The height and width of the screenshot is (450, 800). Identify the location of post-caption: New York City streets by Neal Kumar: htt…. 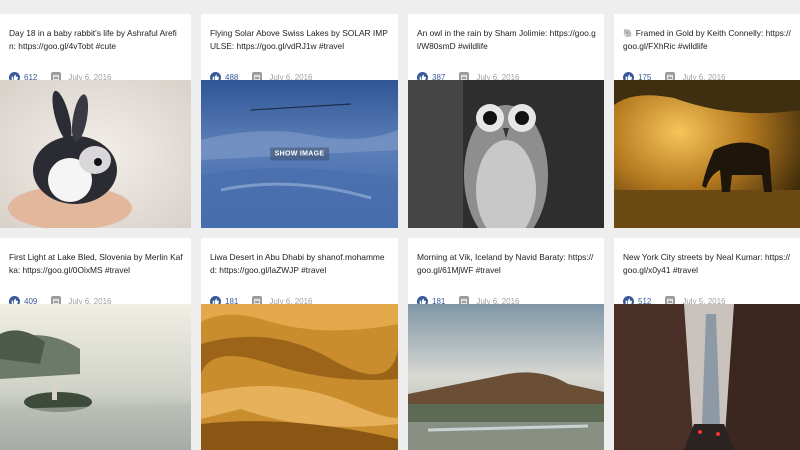
(707, 263).